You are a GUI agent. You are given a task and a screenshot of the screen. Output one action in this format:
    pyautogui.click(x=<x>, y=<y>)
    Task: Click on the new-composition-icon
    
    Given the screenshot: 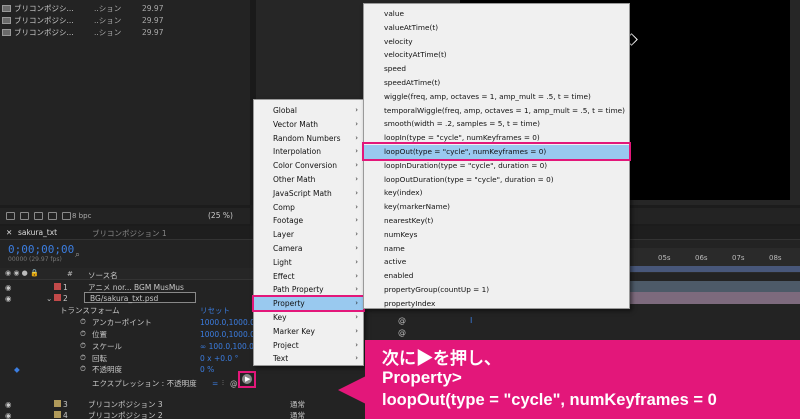 What is the action you would take?
    pyautogui.click(x=38, y=216)
    